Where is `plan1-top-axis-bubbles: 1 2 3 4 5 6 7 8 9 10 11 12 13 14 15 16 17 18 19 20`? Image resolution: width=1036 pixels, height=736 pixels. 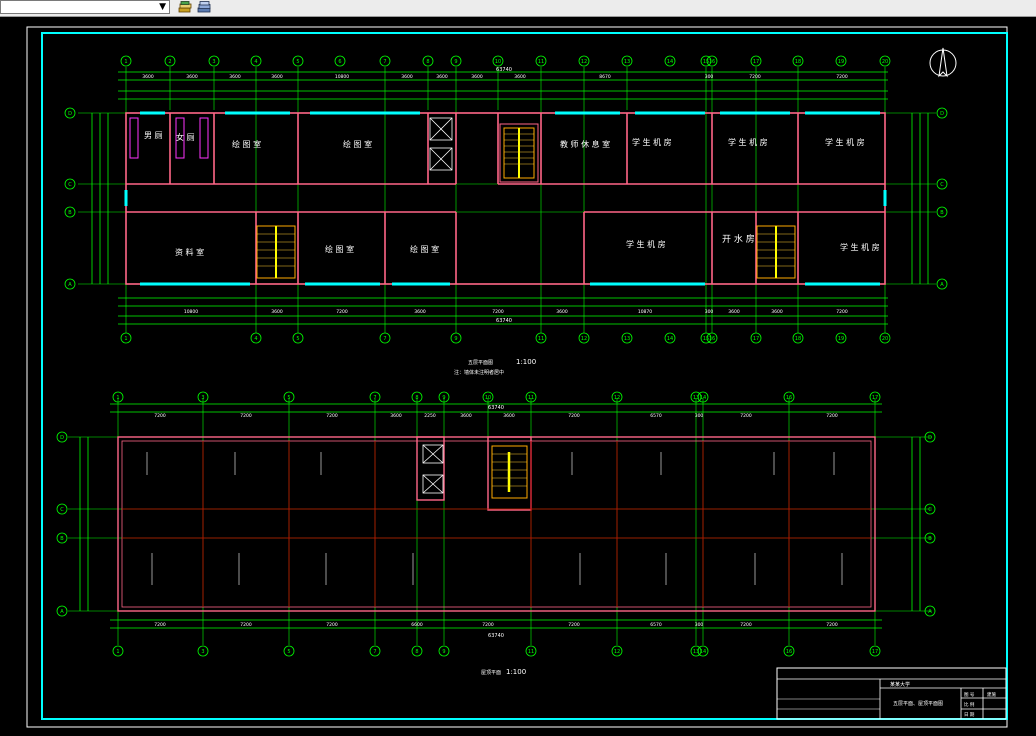
plan1-top-axis-bubbles: 1 2 3 4 5 6 7 8 9 10 11 12 13 14 15 16 17 18 19 20 is located at coordinates (505, 61).